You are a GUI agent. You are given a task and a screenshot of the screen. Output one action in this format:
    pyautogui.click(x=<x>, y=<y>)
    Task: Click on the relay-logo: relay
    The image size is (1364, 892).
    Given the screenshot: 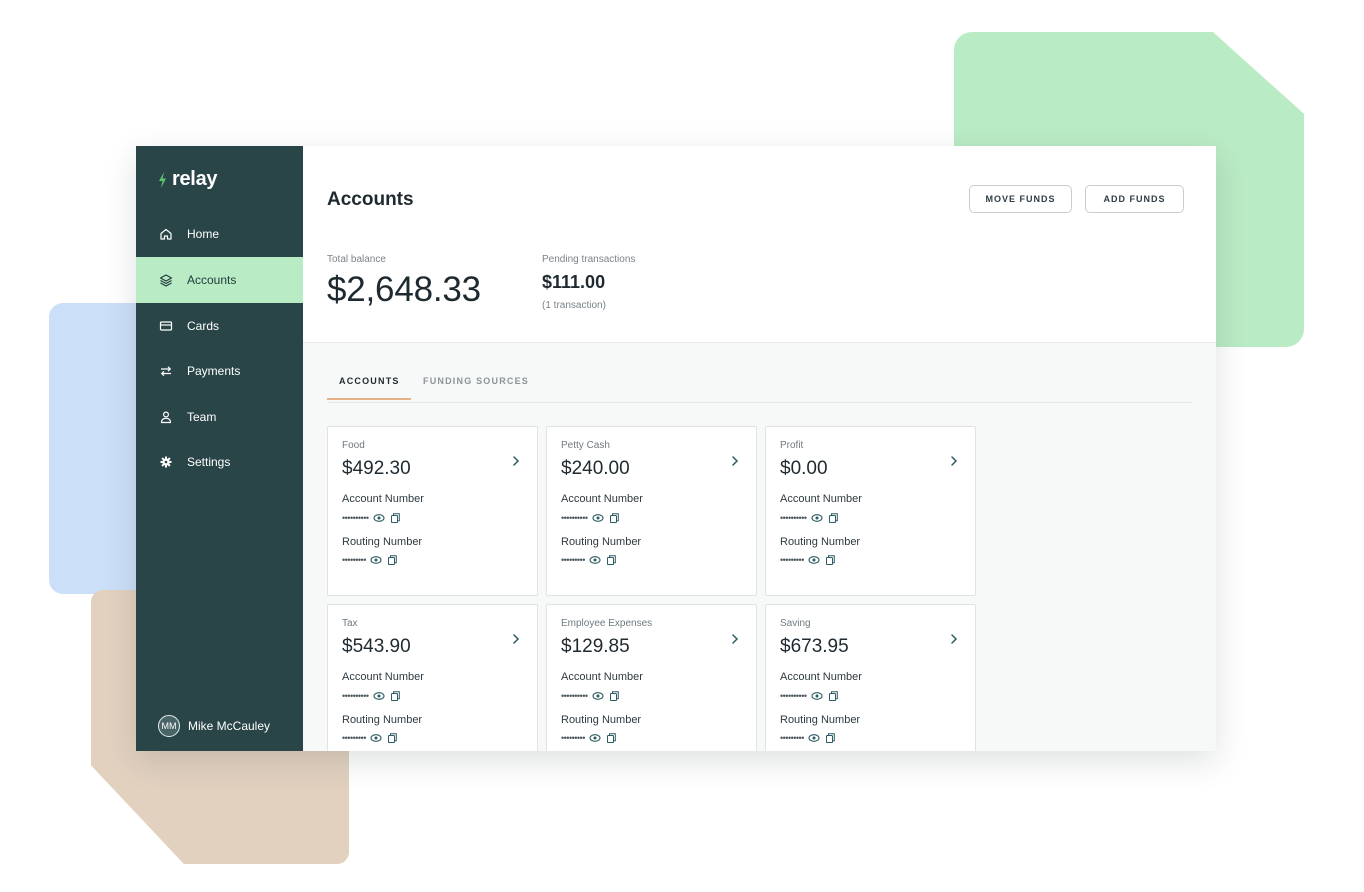 What is the action you would take?
    pyautogui.click(x=188, y=179)
    